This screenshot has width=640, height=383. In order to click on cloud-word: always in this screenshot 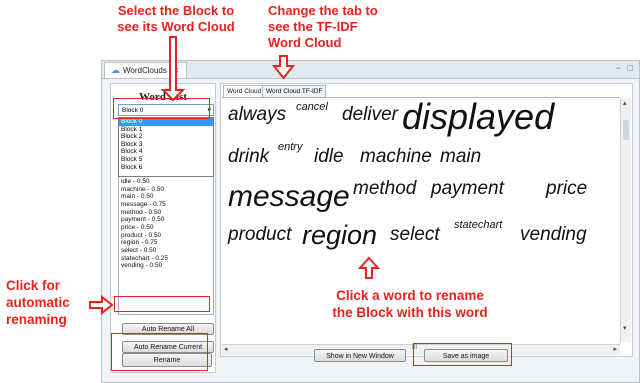, I will do `click(257, 115)`.